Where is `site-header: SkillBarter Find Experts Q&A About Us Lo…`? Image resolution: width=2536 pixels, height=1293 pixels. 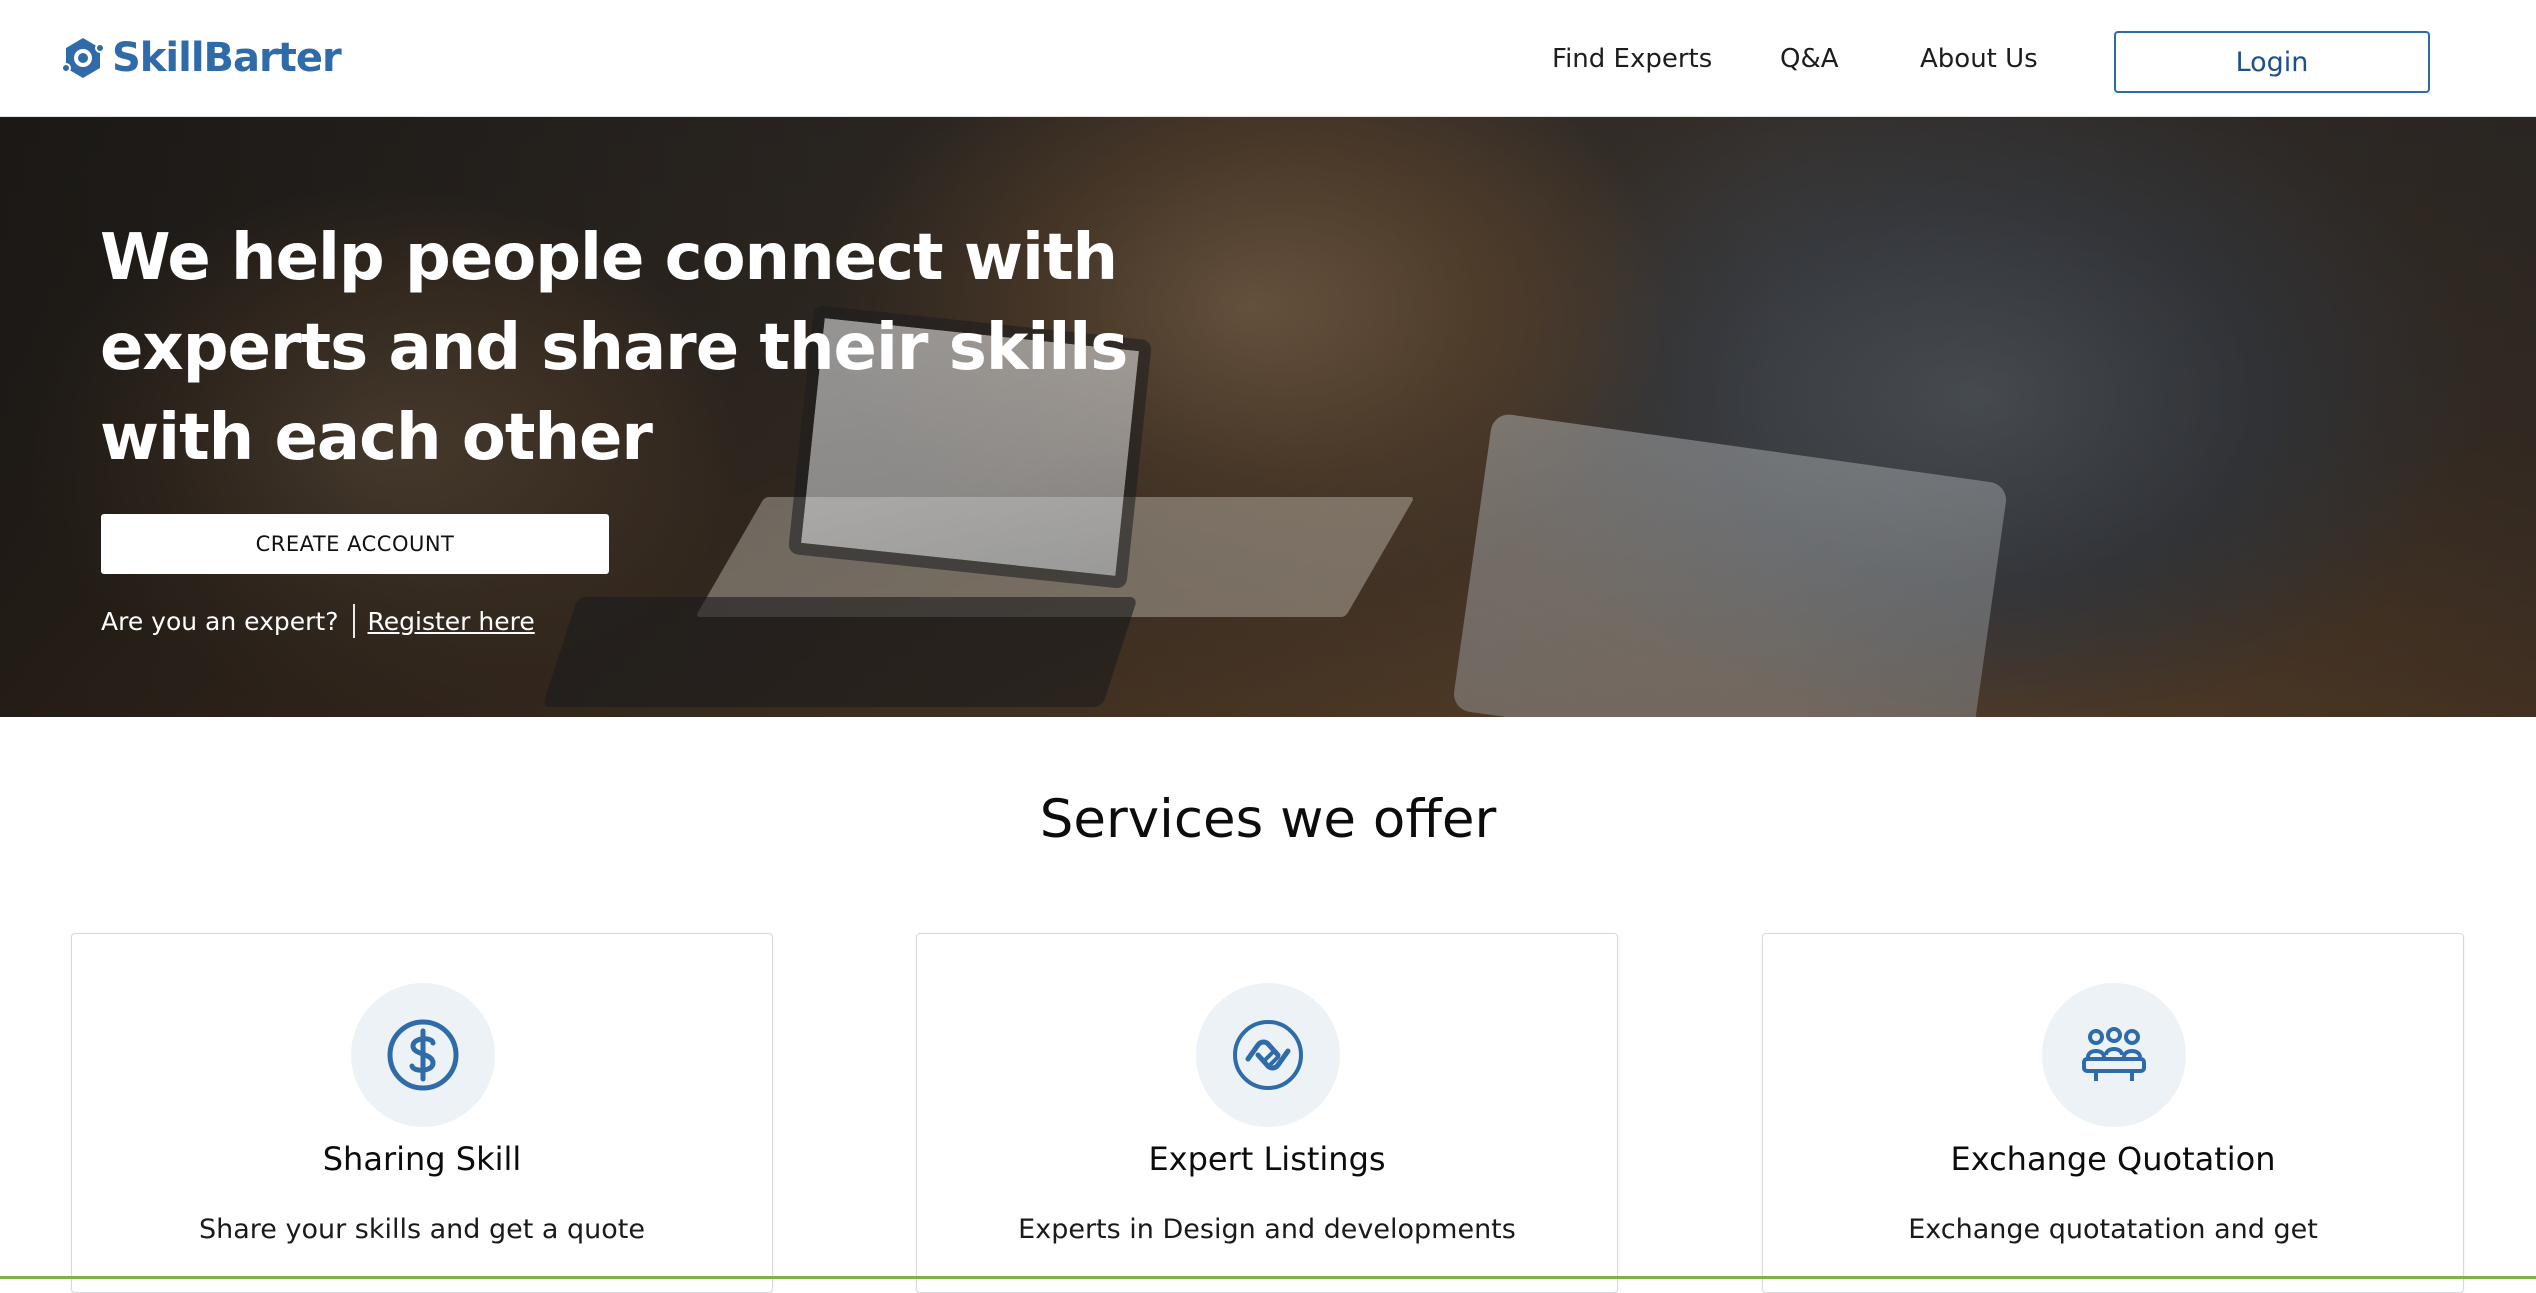 site-header: SkillBarter Find Experts Q&A About Us Lo… is located at coordinates (1268, 58).